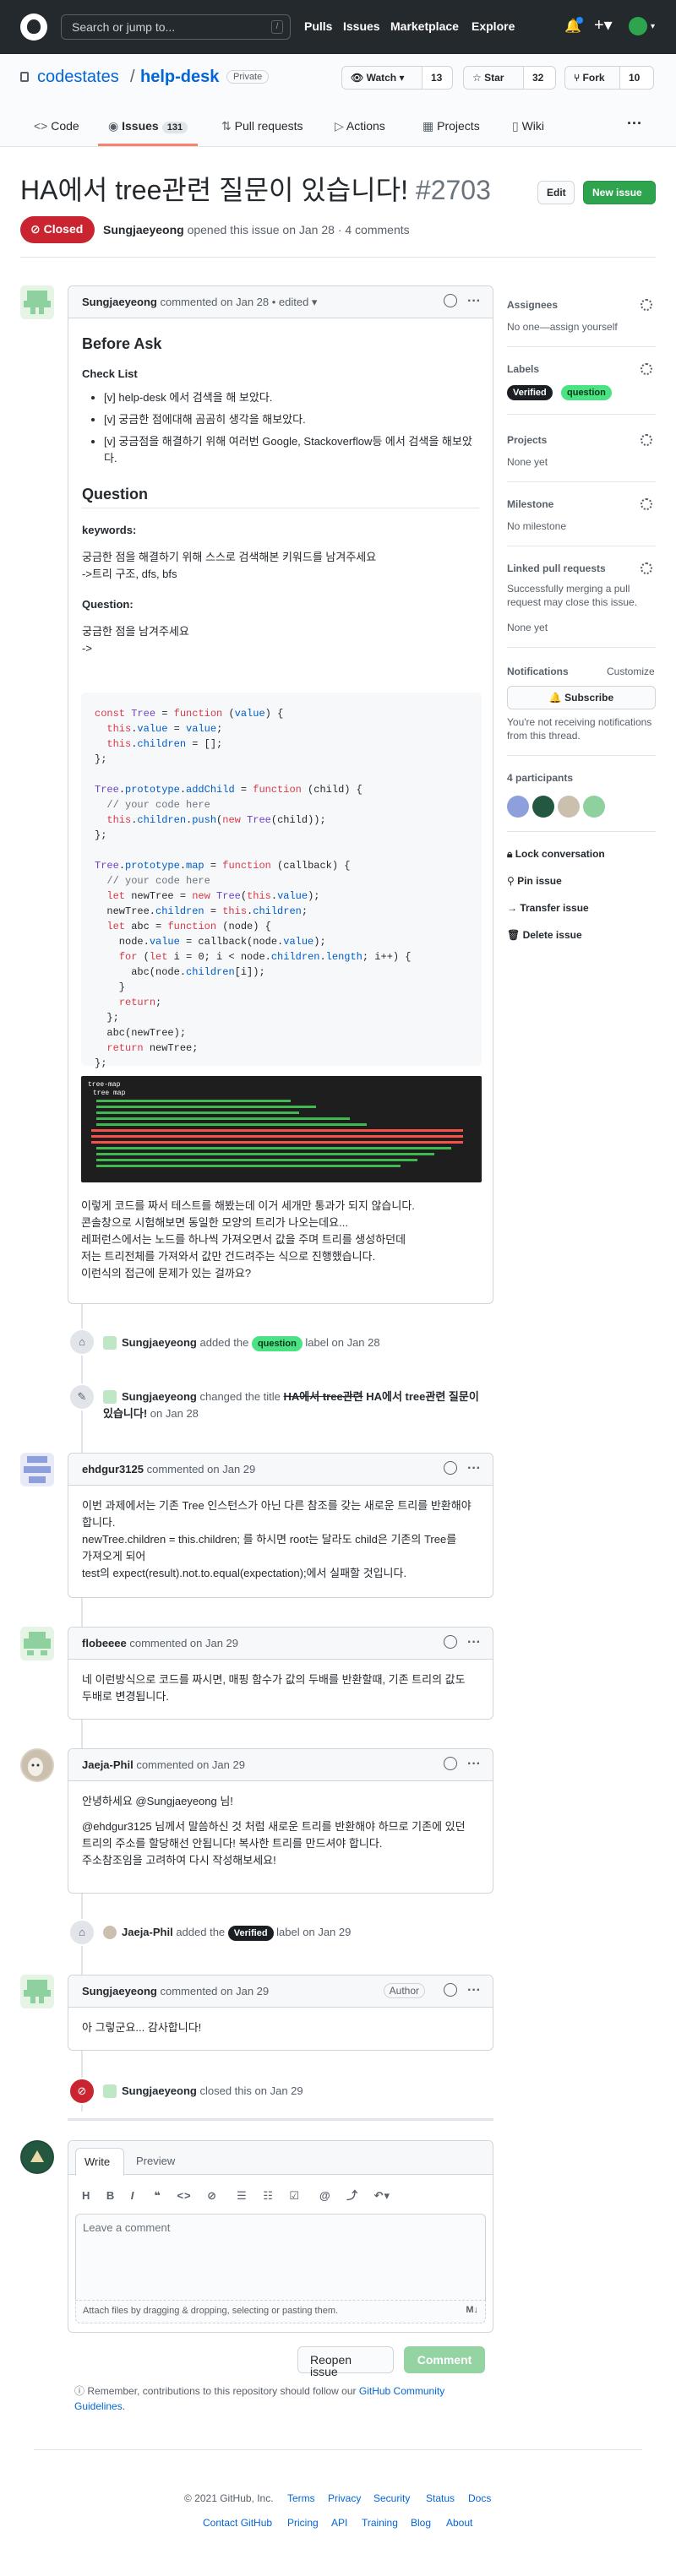 Image resolution: width=676 pixels, height=2576 pixels. What do you see at coordinates (360, 126) in the screenshot?
I see `tab-actions: ▷ Actions` at bounding box center [360, 126].